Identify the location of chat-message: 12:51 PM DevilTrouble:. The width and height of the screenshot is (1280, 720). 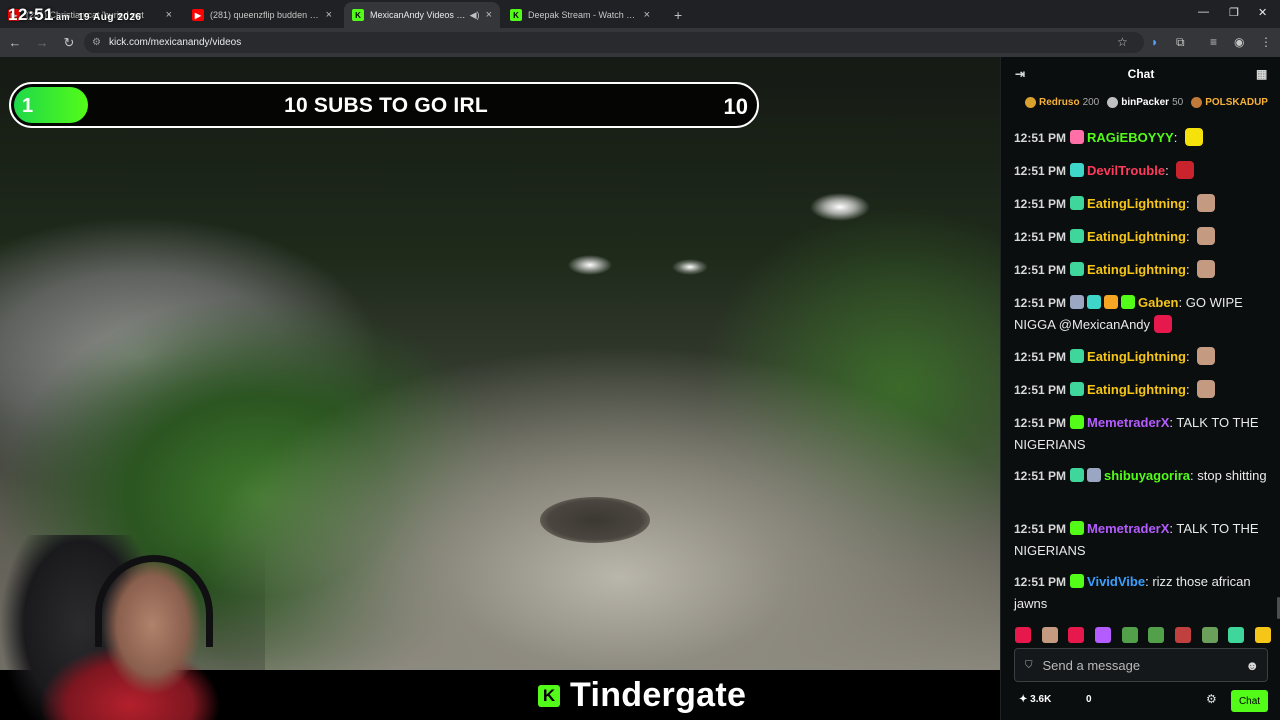
(1143, 171).